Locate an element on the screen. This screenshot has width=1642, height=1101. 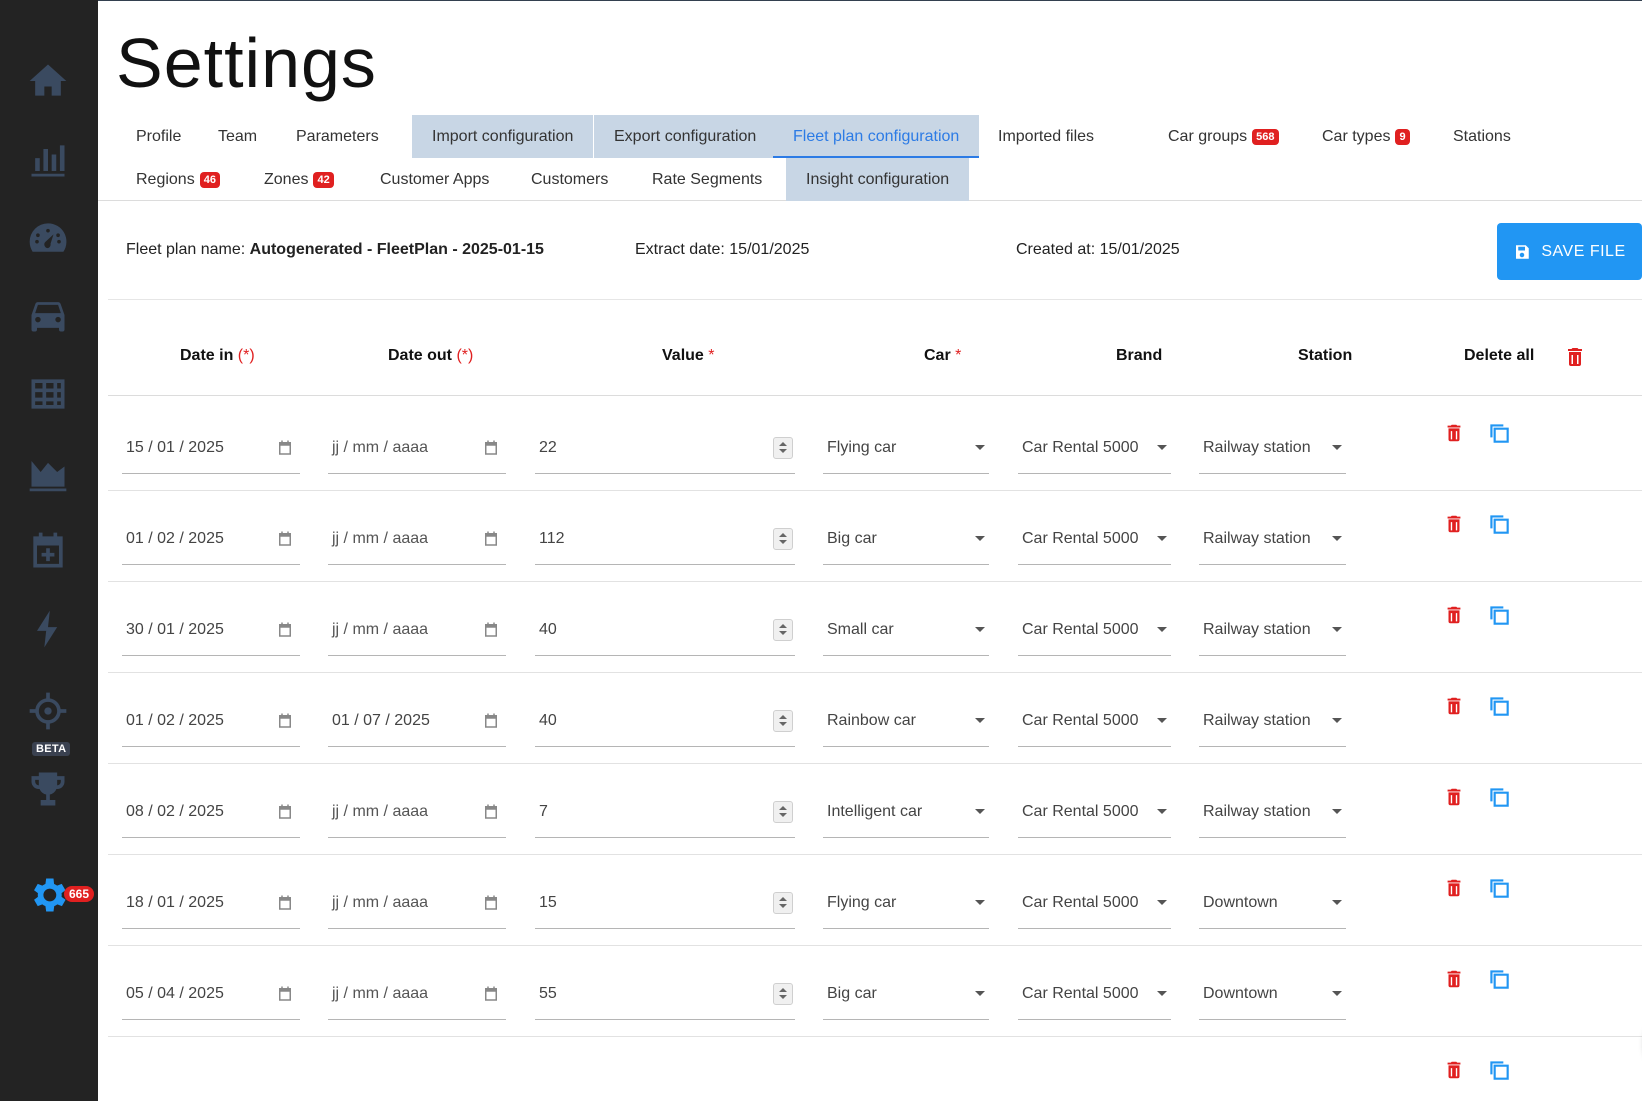
date-in-input: 05 / 04 / 2025 is located at coordinates (211, 994).